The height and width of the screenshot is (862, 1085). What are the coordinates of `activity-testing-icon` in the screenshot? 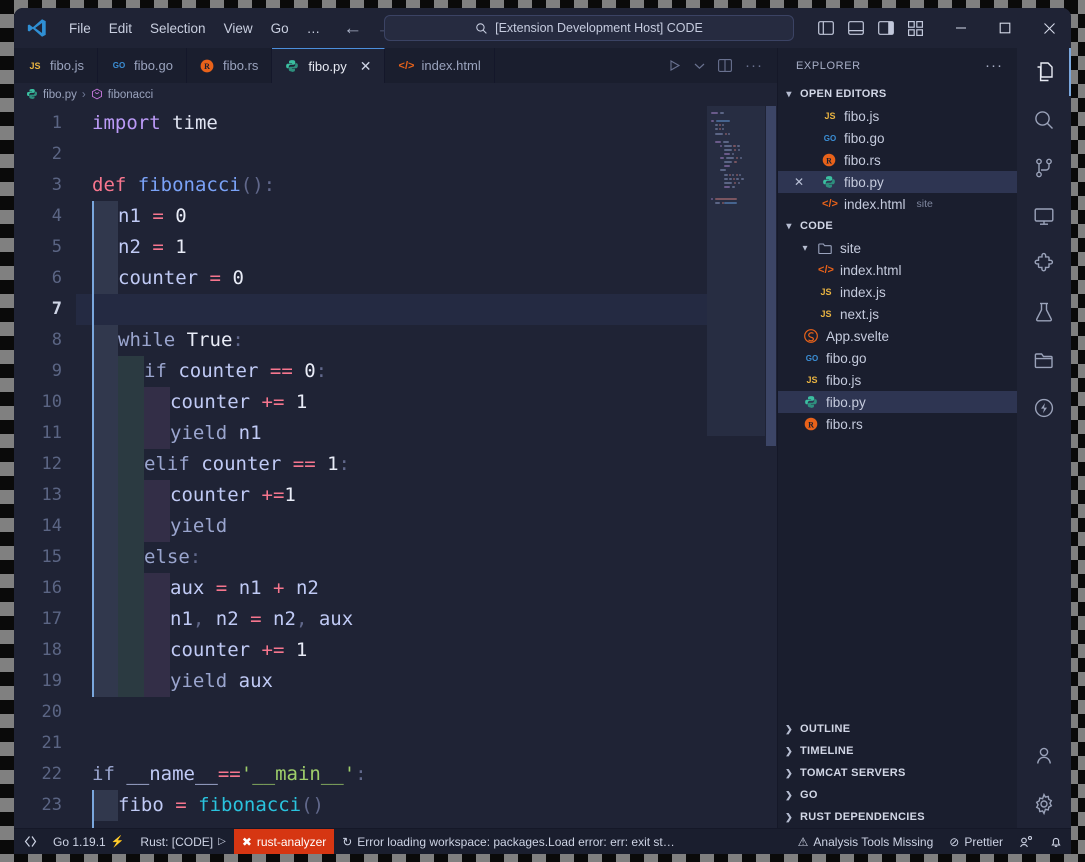 It's located at (1044, 312).